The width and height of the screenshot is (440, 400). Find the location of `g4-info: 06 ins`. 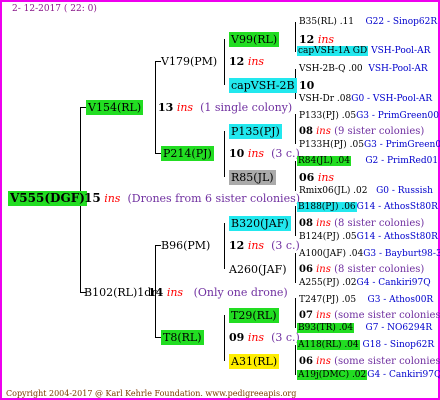

g4-info: 06 ins is located at coordinates (316, 177).